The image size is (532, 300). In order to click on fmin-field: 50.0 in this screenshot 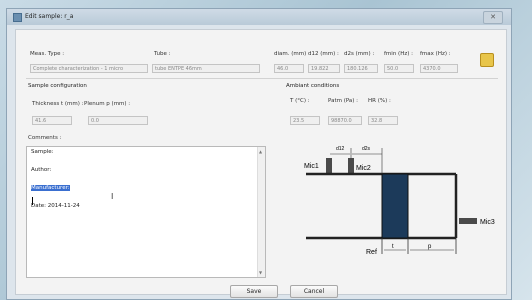, I will do `click(399, 68)`.